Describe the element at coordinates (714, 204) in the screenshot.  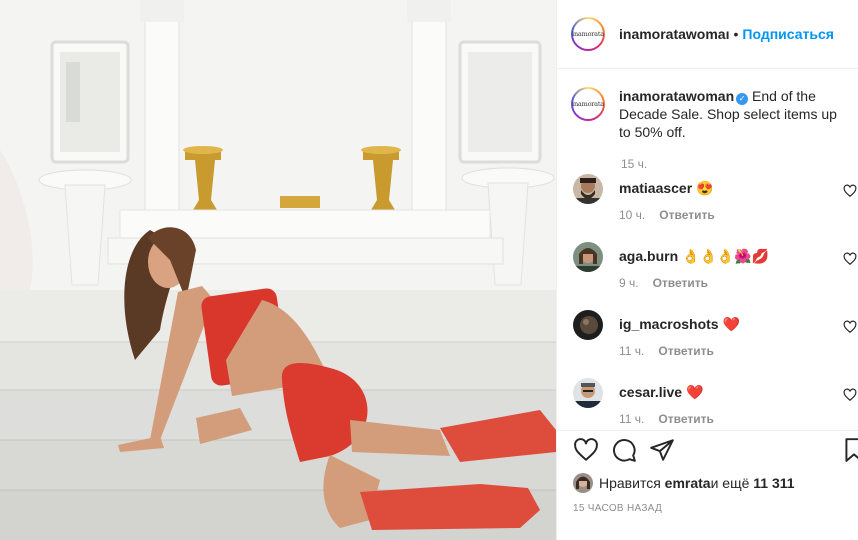
I see `comment-item: matiaascer 😍 10 ч. Ответить` at that location.